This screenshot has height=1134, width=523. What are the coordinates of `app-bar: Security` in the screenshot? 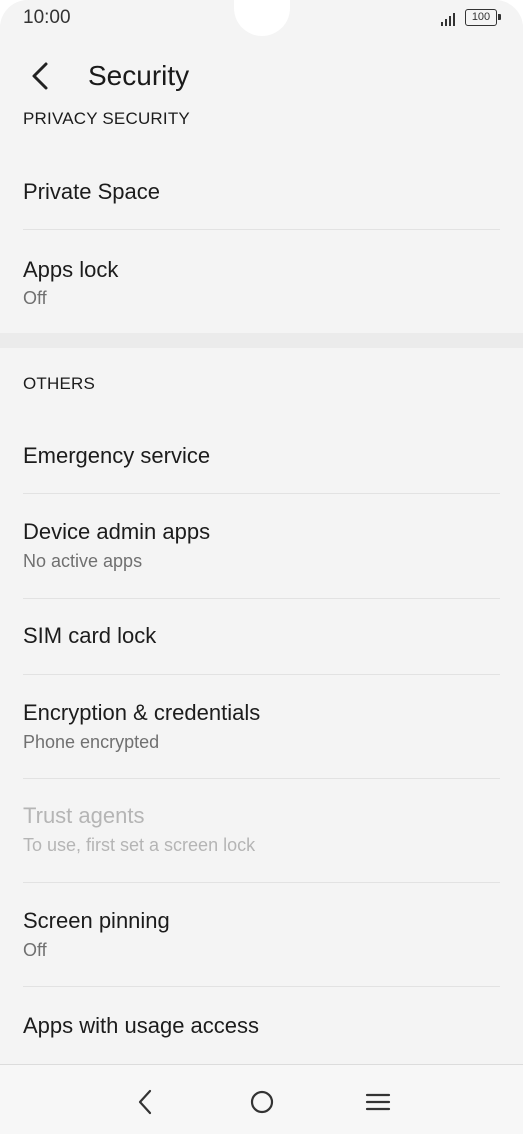 It's located at (261, 76).